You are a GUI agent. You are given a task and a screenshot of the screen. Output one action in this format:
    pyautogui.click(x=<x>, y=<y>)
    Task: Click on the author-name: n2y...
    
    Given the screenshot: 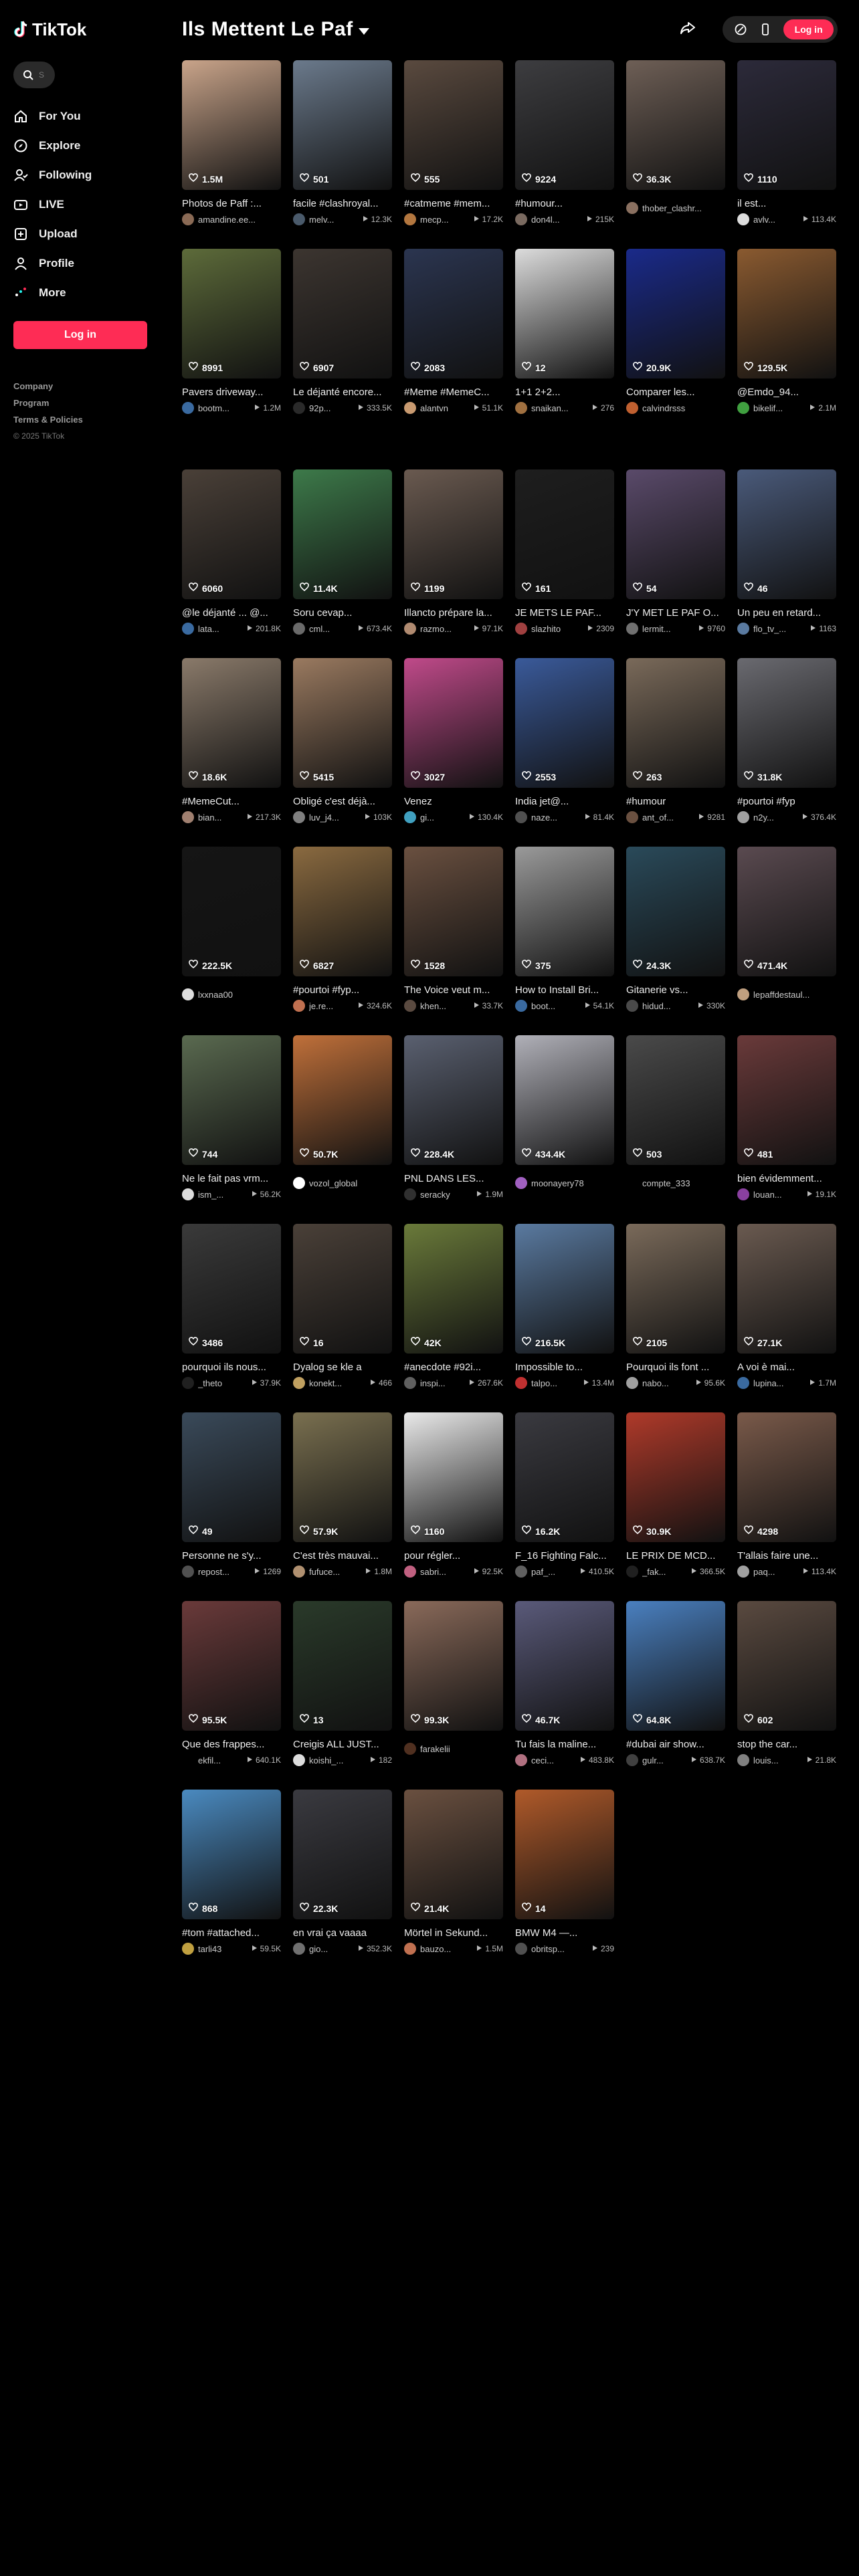 What is the action you would take?
    pyautogui.click(x=775, y=818)
    